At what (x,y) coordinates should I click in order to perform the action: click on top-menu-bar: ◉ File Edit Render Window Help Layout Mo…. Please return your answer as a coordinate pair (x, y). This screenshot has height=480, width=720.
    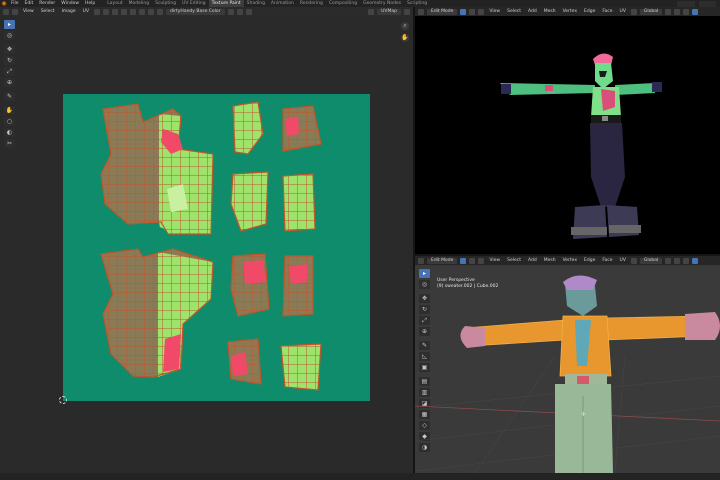
    Looking at the image, I should click on (360, 3).